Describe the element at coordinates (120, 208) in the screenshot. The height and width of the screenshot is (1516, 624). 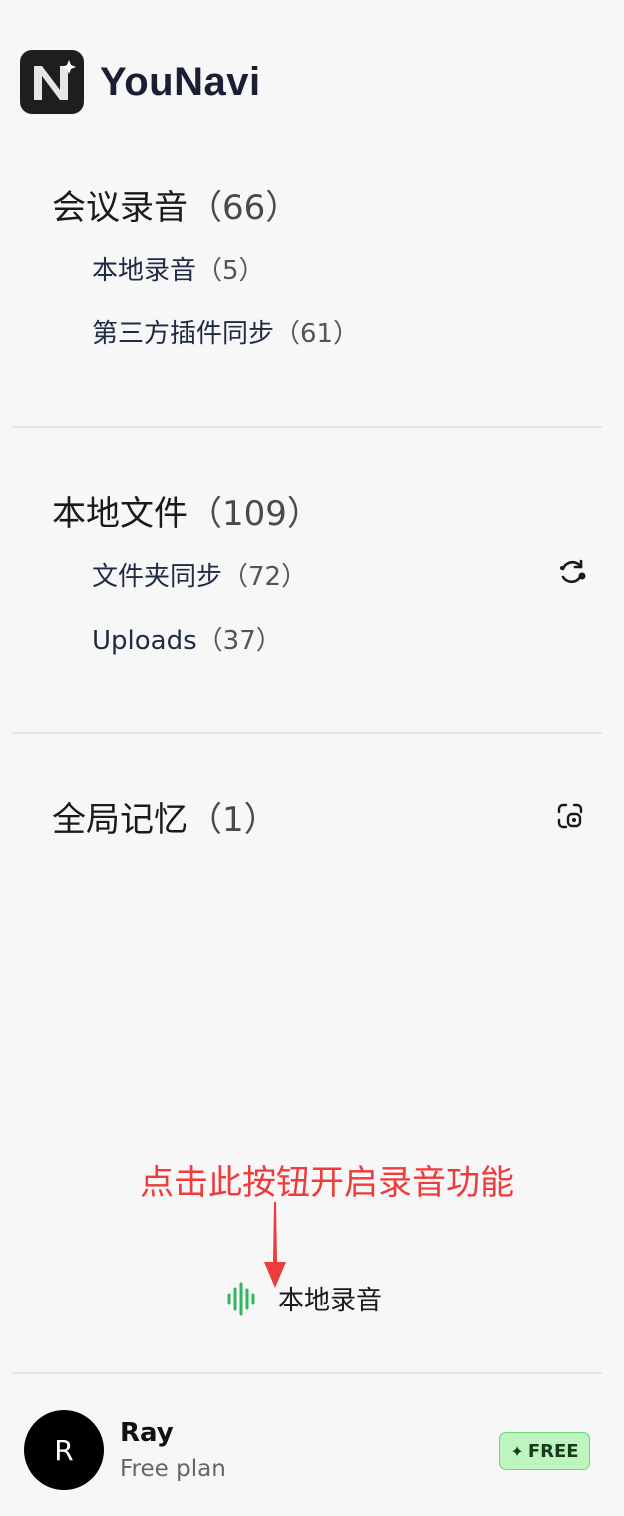
I see `section-meetings-label: 会议录音` at that location.